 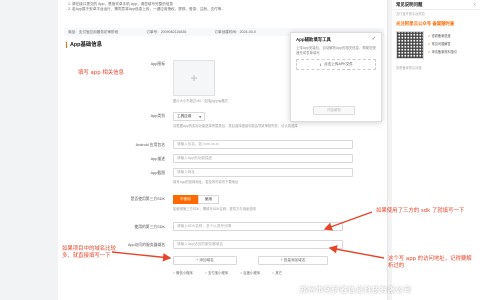 What do you see at coordinates (336, 50) in the screenshot?
I see `popup-description: 上传App安装包，自动解析App的相关信息，帮助您快速完成表单填写` at bounding box center [336, 50].